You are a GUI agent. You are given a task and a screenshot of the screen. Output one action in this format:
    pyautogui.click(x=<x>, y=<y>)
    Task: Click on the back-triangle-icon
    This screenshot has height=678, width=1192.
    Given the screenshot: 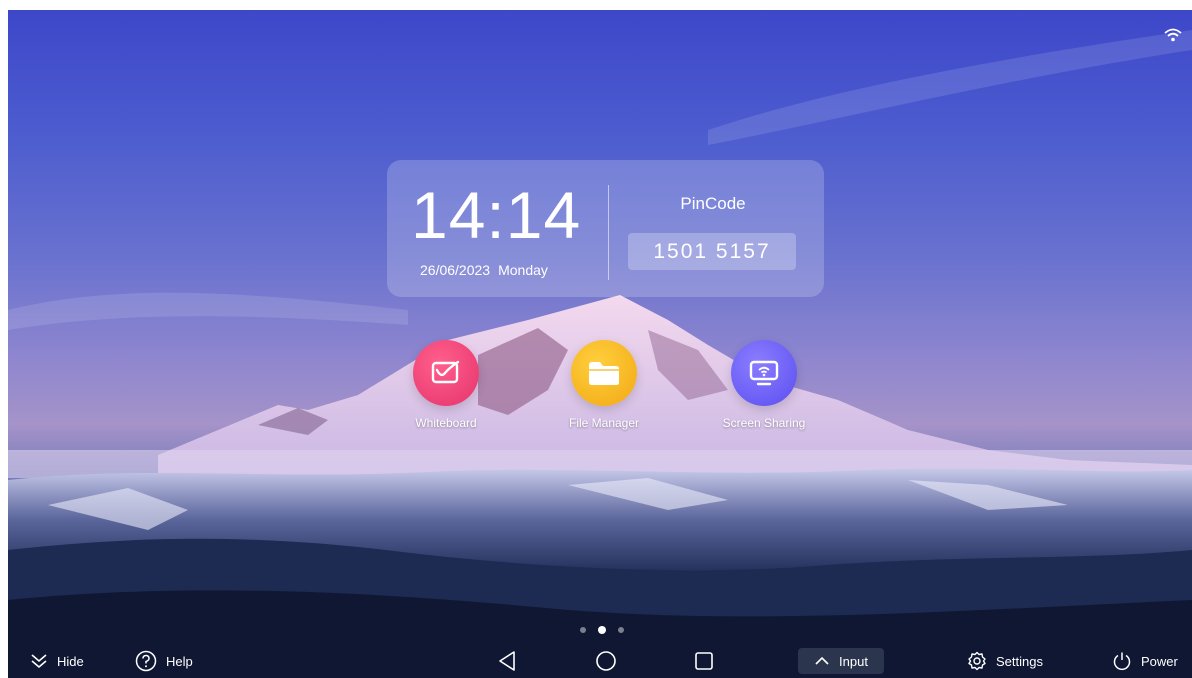 What is the action you would take?
    pyautogui.click(x=507, y=661)
    